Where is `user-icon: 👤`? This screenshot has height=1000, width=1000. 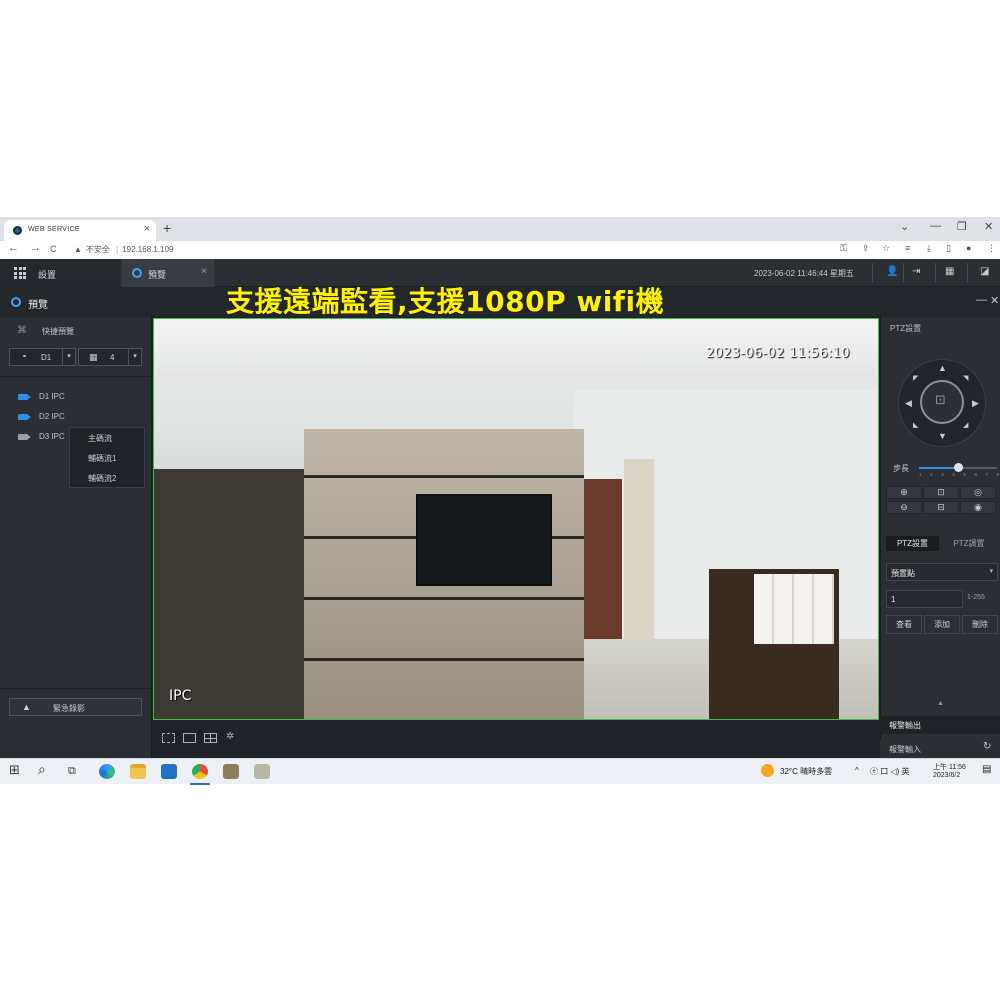 user-icon: 👤 is located at coordinates (892, 271).